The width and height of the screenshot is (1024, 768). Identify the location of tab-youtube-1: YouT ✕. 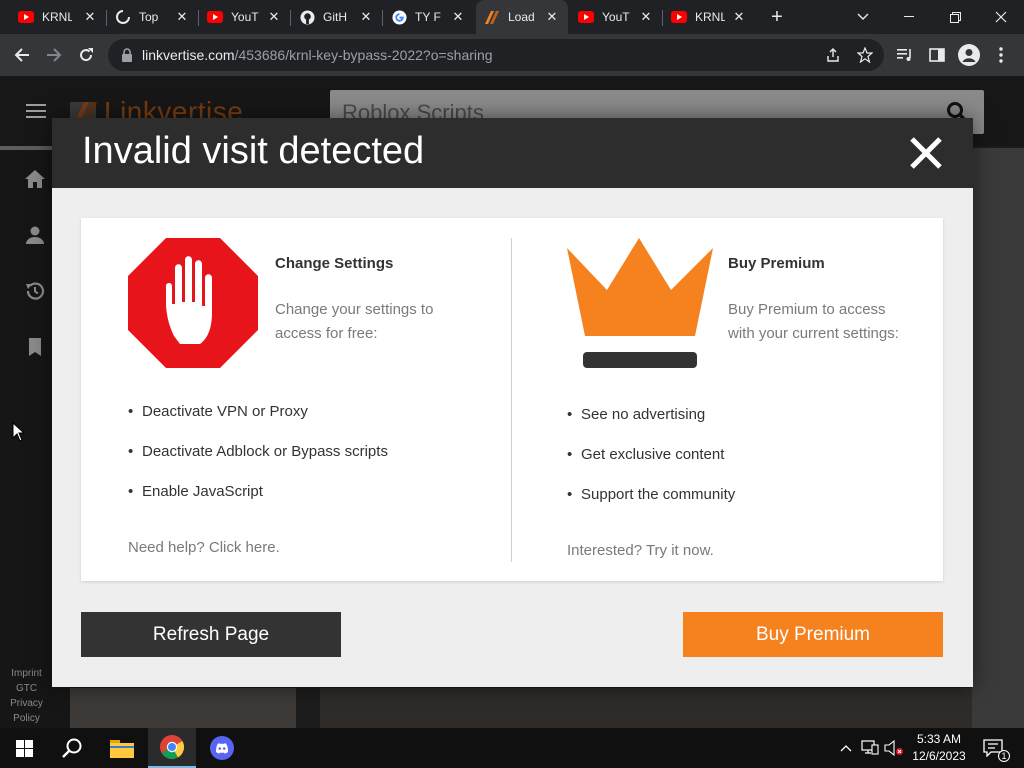
(244, 17).